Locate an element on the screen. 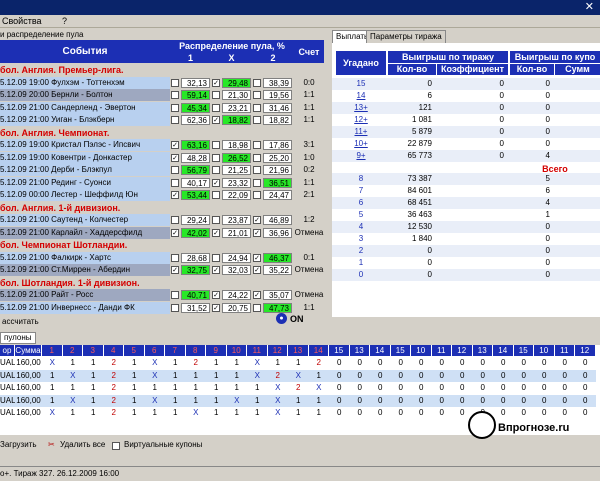 The width and height of the screenshot is (600, 481). virtual-checkbox is located at coordinates (116, 446).